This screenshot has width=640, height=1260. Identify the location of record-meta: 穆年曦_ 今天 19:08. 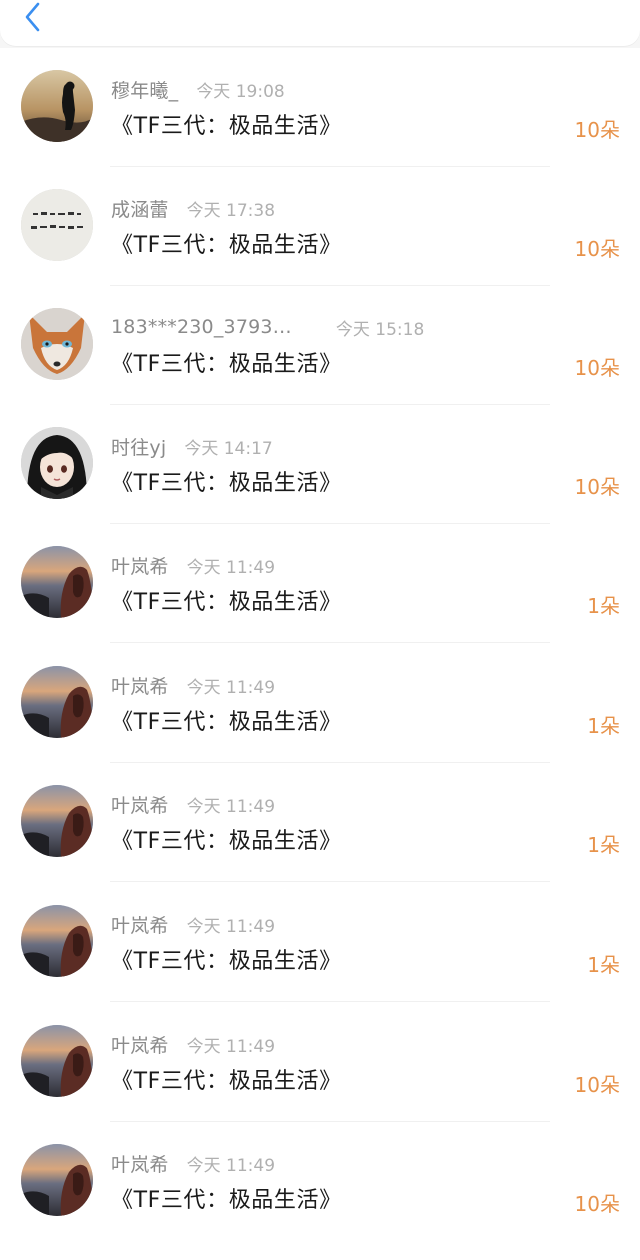
(198, 89).